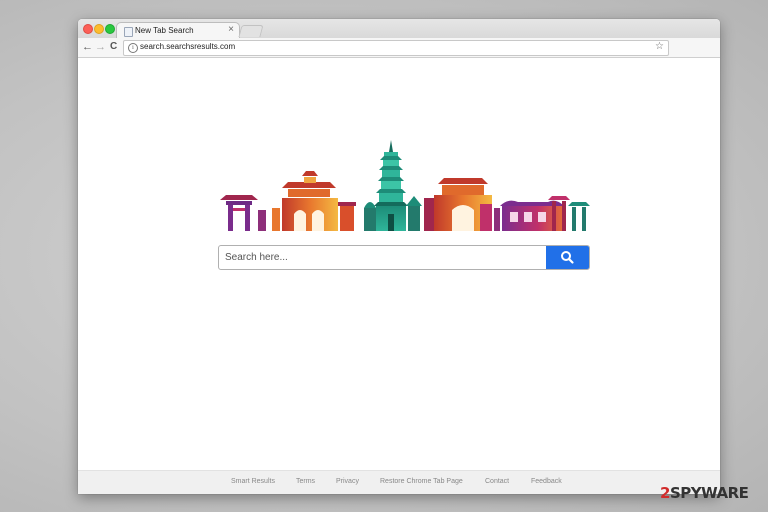  What do you see at coordinates (421, 481) in the screenshot?
I see `footer-link-restore-chrome-tab-page: Restore Chrome Tab Page` at bounding box center [421, 481].